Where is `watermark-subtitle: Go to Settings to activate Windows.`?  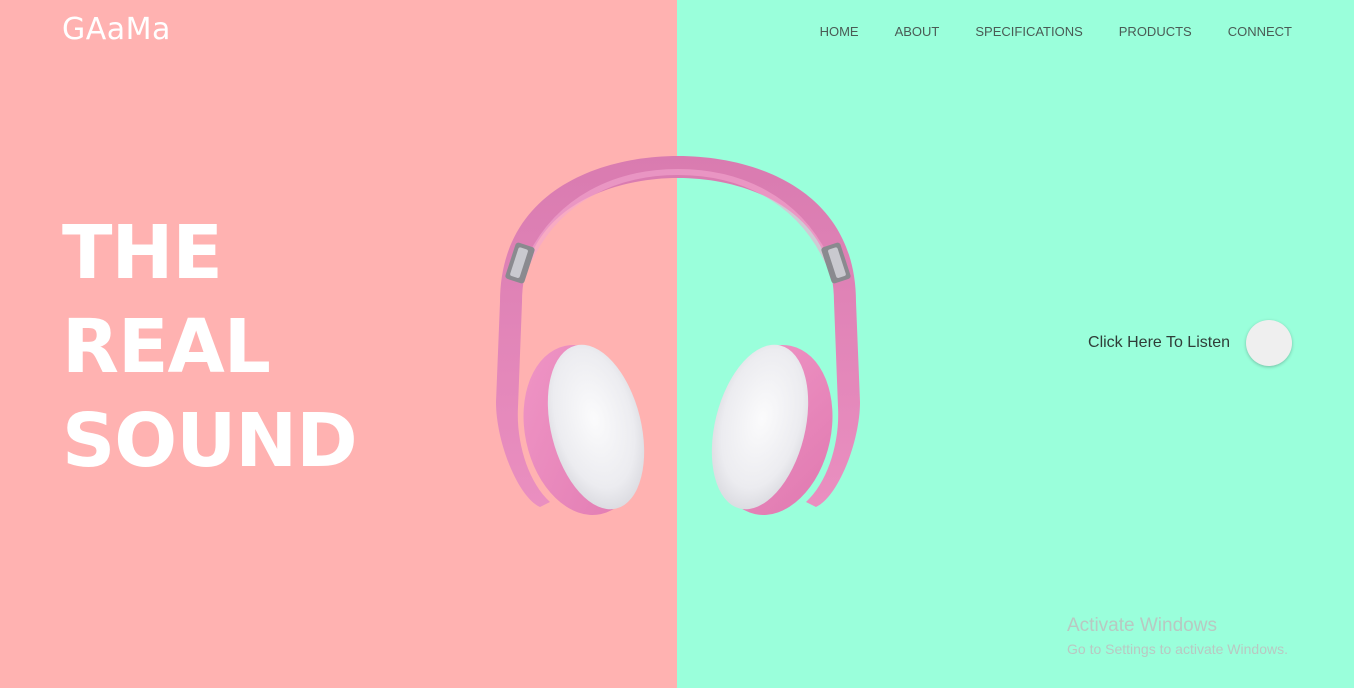 watermark-subtitle: Go to Settings to activate Windows. is located at coordinates (1177, 649).